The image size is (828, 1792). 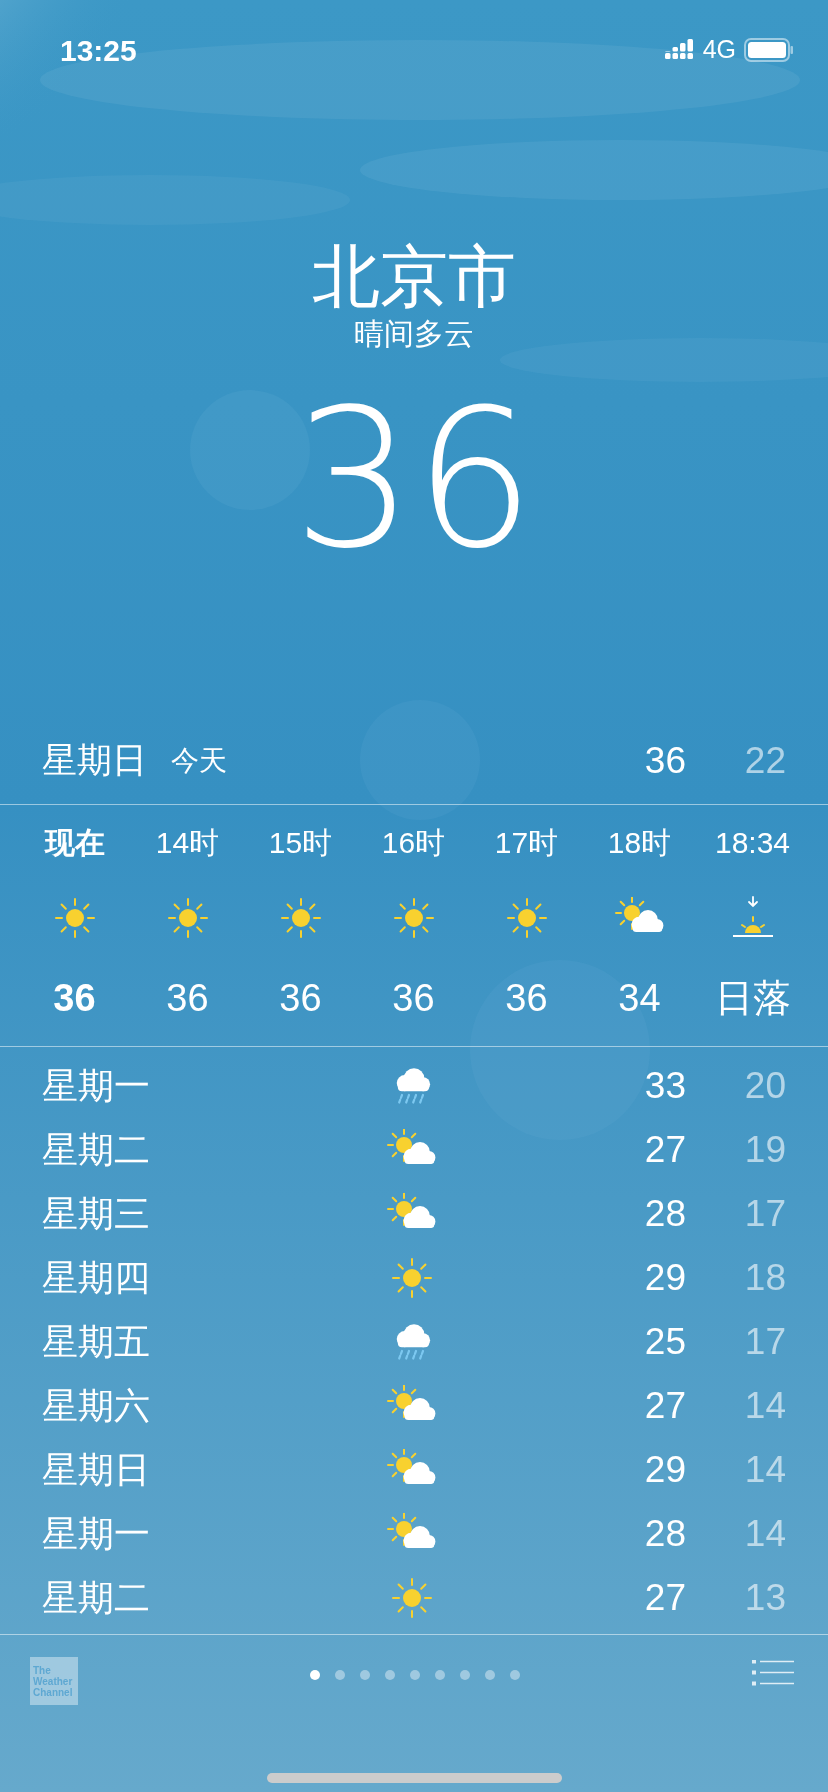 What do you see at coordinates (764, 1150) in the screenshot?
I see `low-temperature: 19` at bounding box center [764, 1150].